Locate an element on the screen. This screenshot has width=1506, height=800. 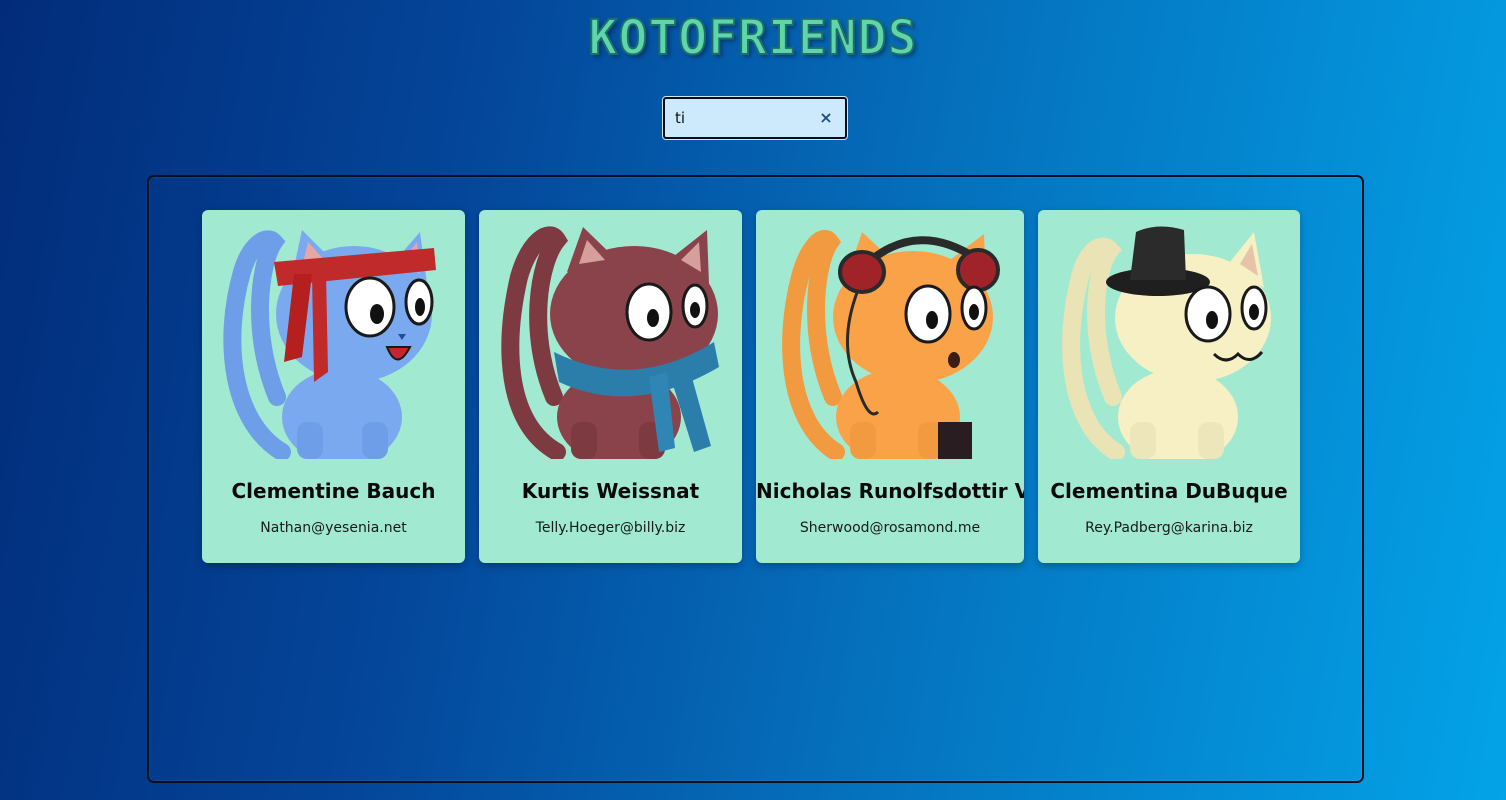
card-email: Nathan@yesenia.net is located at coordinates (333, 528).